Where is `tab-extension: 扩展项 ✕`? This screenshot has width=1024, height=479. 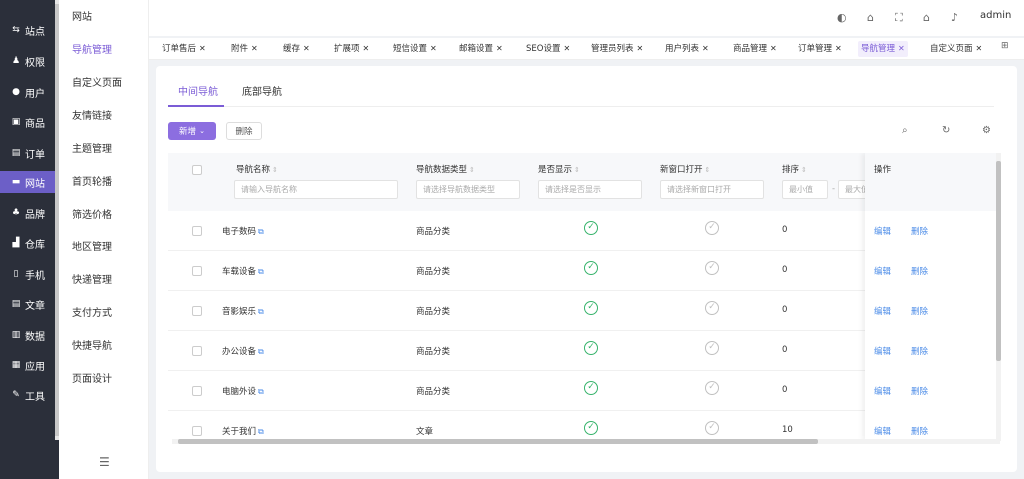 tab-extension: 扩展项 ✕ is located at coordinates (351, 49).